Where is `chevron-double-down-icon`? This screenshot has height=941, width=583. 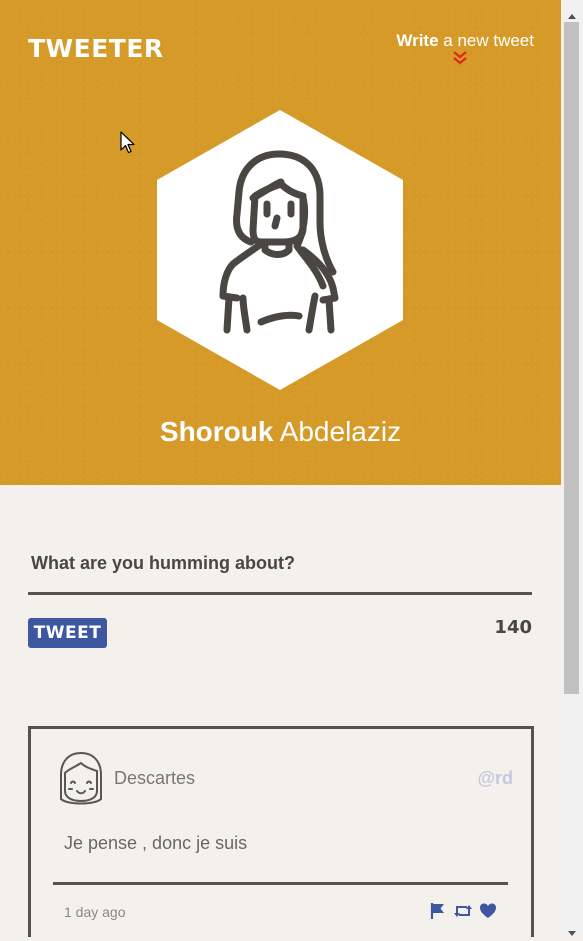
chevron-double-down-icon is located at coordinates (460, 60).